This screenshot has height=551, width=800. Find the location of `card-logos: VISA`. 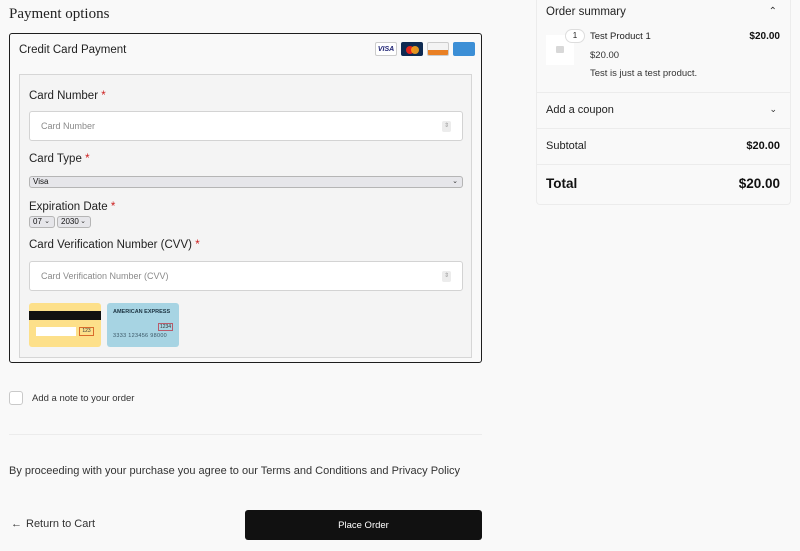

card-logos: VISA is located at coordinates (425, 49).